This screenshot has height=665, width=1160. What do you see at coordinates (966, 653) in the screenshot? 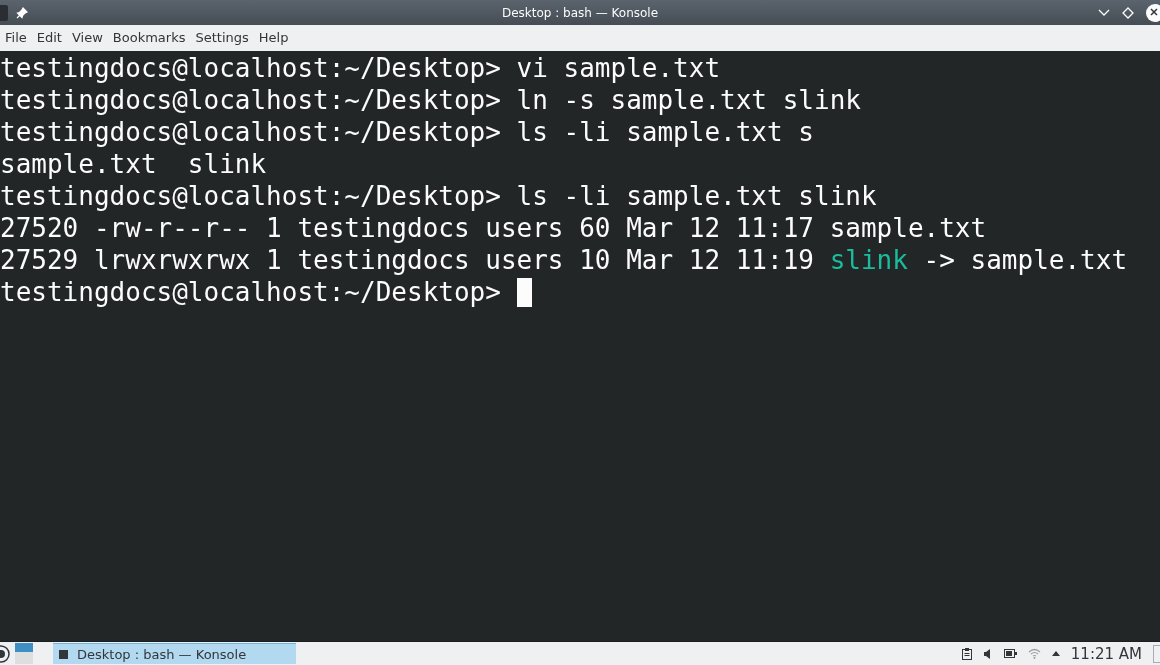
I see `clipboard-icon` at bounding box center [966, 653].